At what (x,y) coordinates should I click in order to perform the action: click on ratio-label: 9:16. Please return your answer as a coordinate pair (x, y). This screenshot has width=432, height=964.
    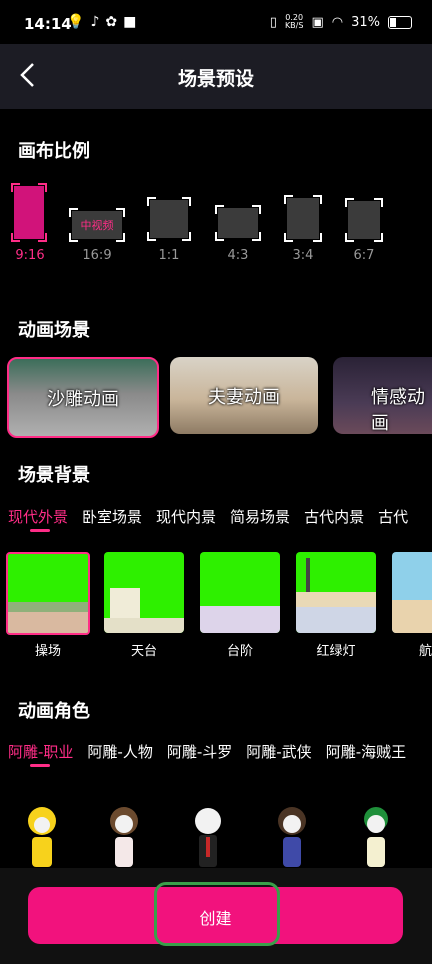
    Looking at the image, I should click on (30, 255).